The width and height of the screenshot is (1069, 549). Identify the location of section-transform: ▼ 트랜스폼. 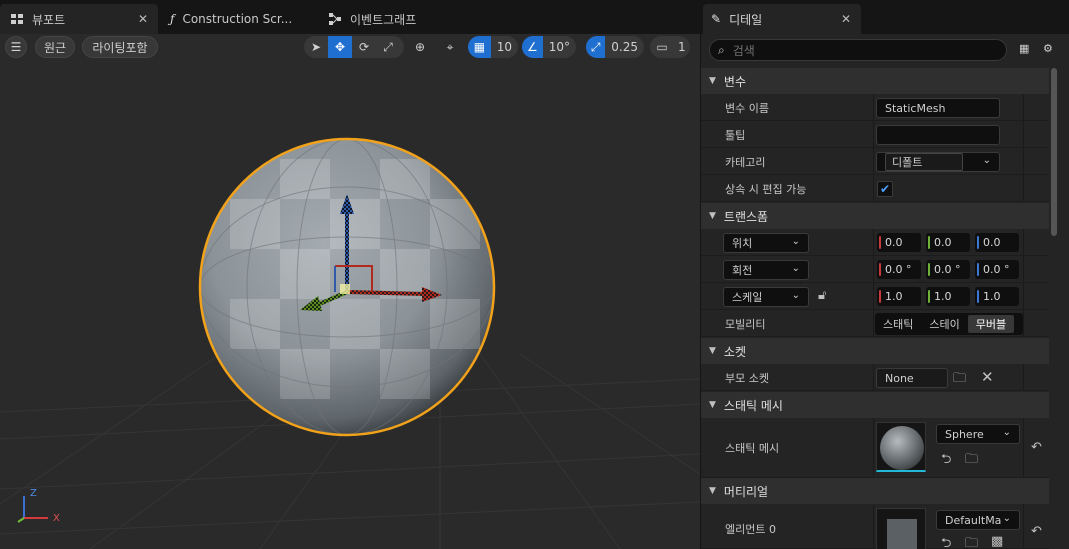
(875, 216).